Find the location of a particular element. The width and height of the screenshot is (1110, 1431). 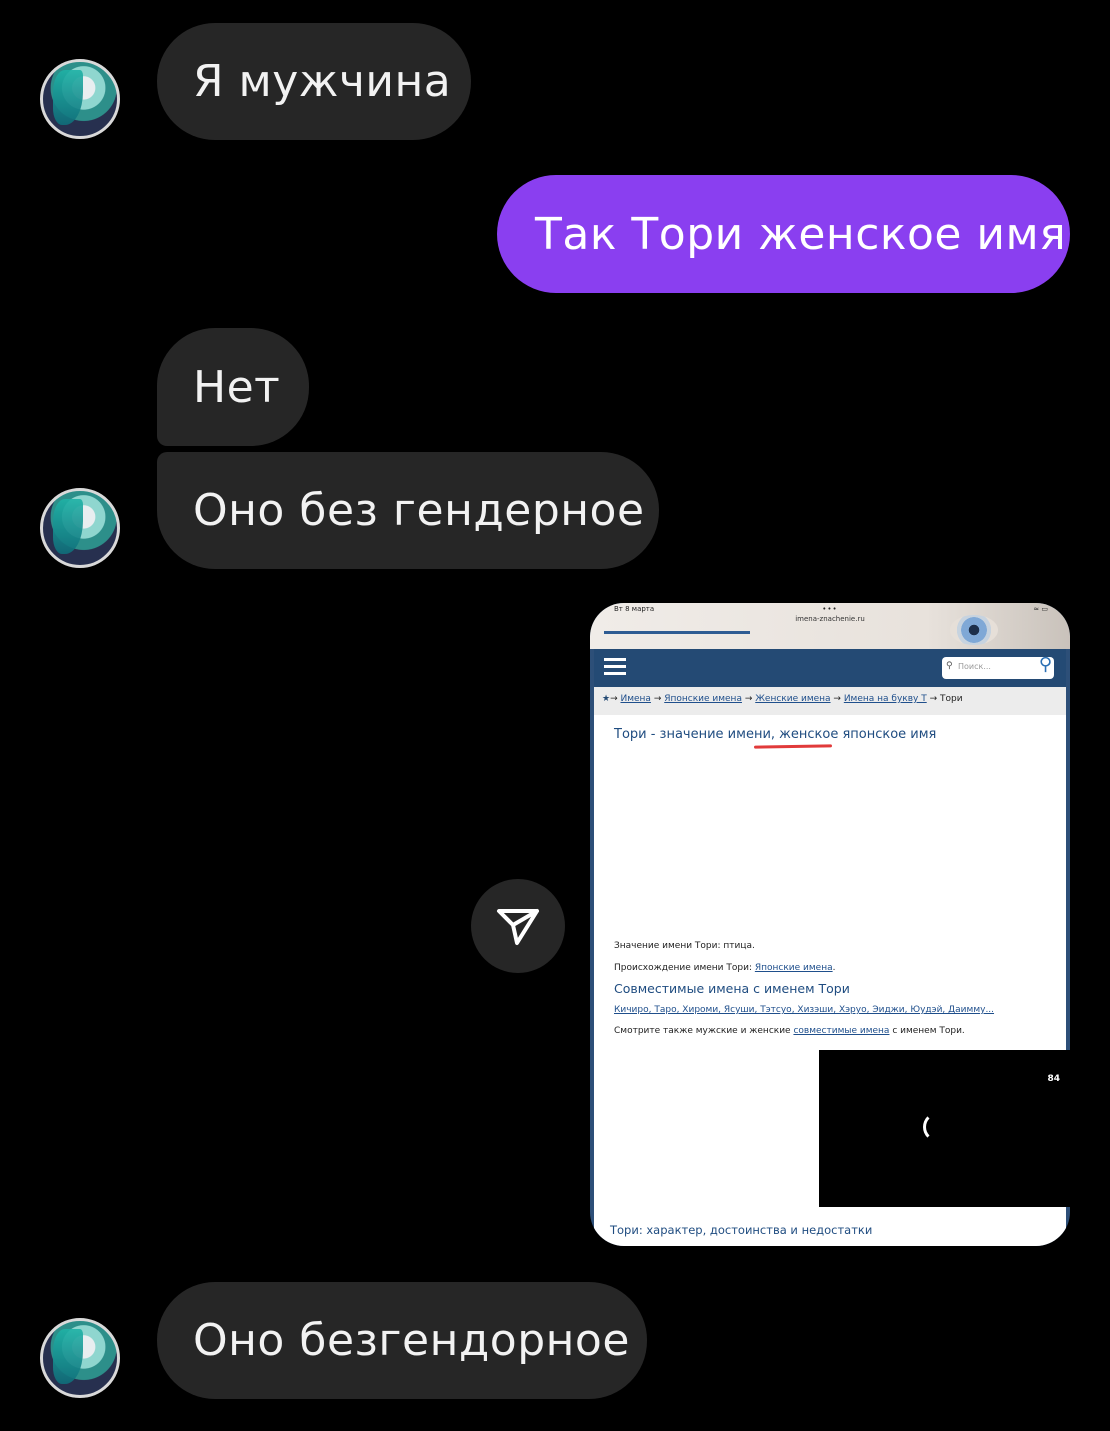

message-text: Нет is located at coordinates (237, 387).